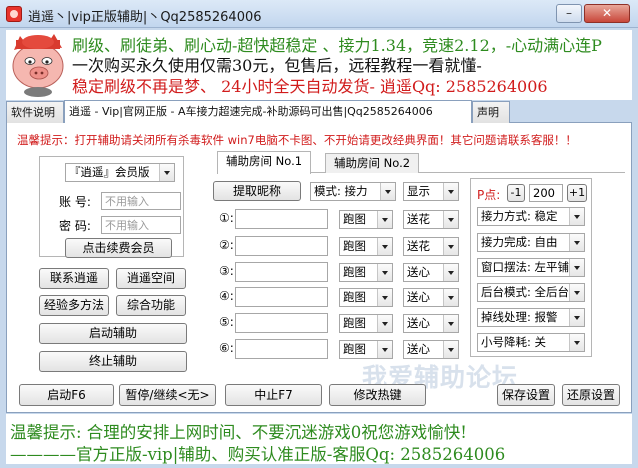  I want to click on edition-select: 『逍遥』会员版, so click(120, 172).